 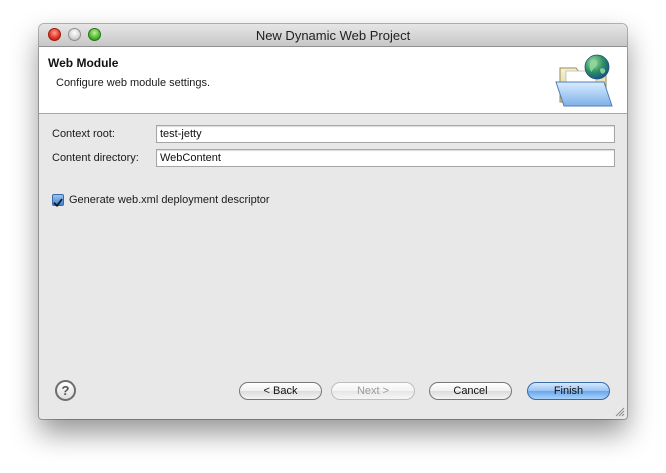 What do you see at coordinates (83, 63) in the screenshot?
I see `page-title: Web Module` at bounding box center [83, 63].